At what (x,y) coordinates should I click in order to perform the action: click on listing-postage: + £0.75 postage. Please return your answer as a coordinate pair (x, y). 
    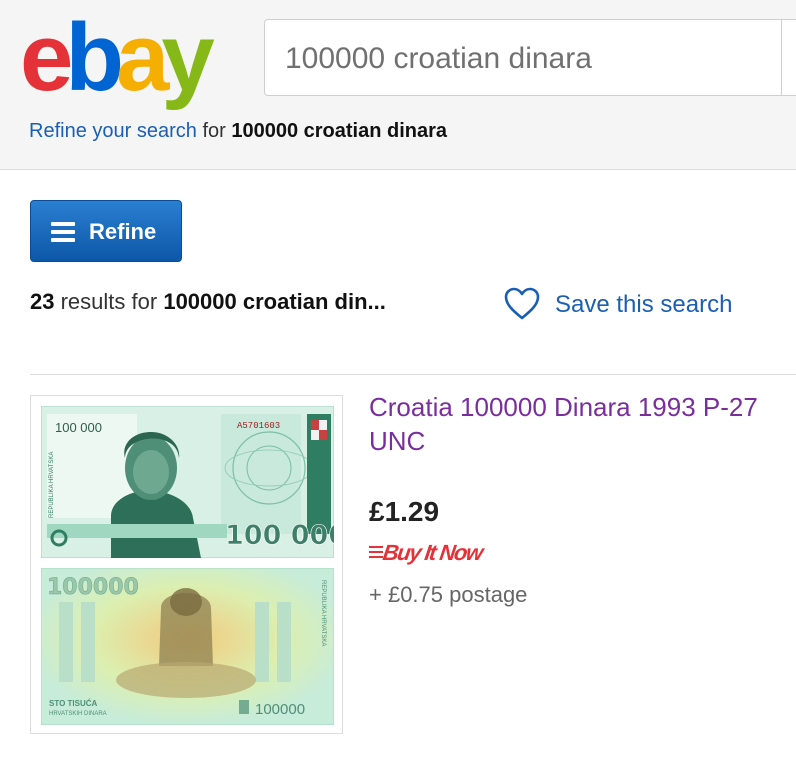
    Looking at the image, I should click on (448, 594).